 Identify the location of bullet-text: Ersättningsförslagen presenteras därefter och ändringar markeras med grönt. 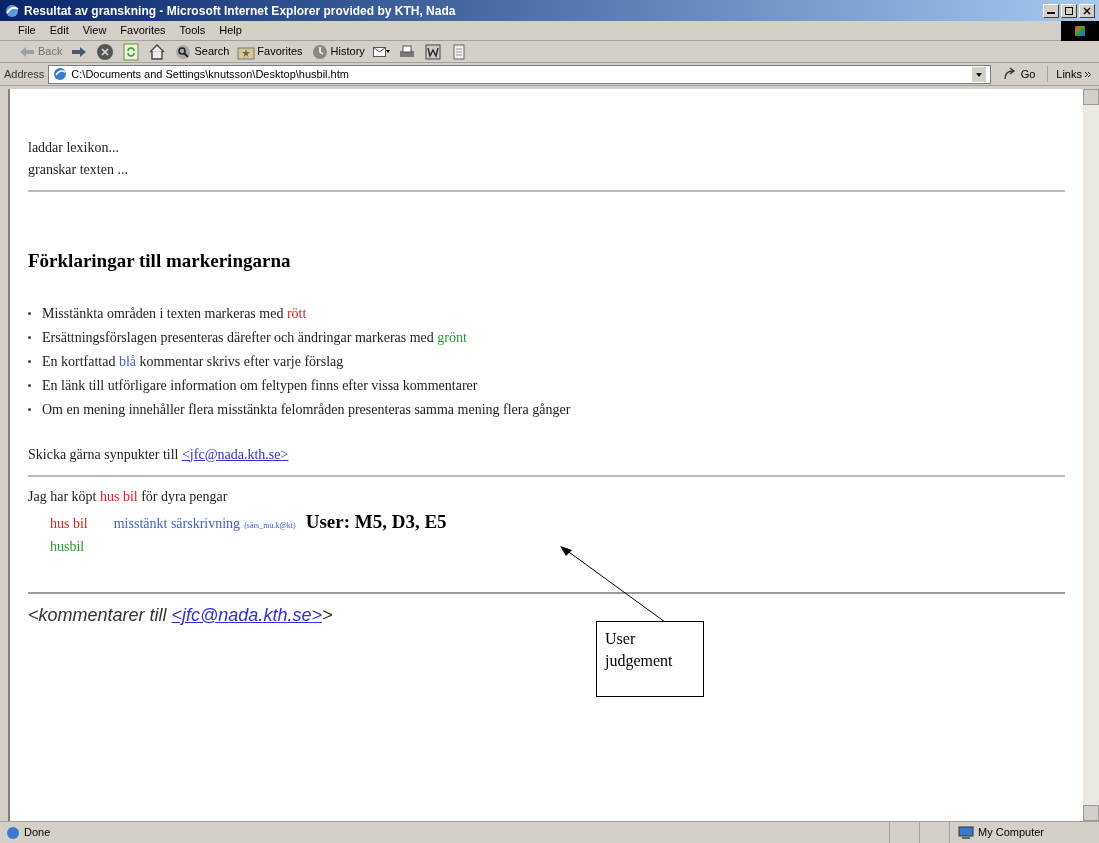
(254, 337).